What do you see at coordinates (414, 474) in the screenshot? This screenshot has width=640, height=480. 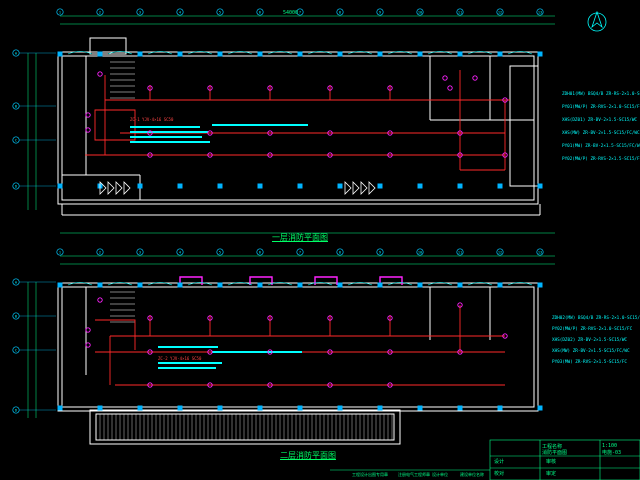 I see `footer-label: 注册电气工程师章` at bounding box center [414, 474].